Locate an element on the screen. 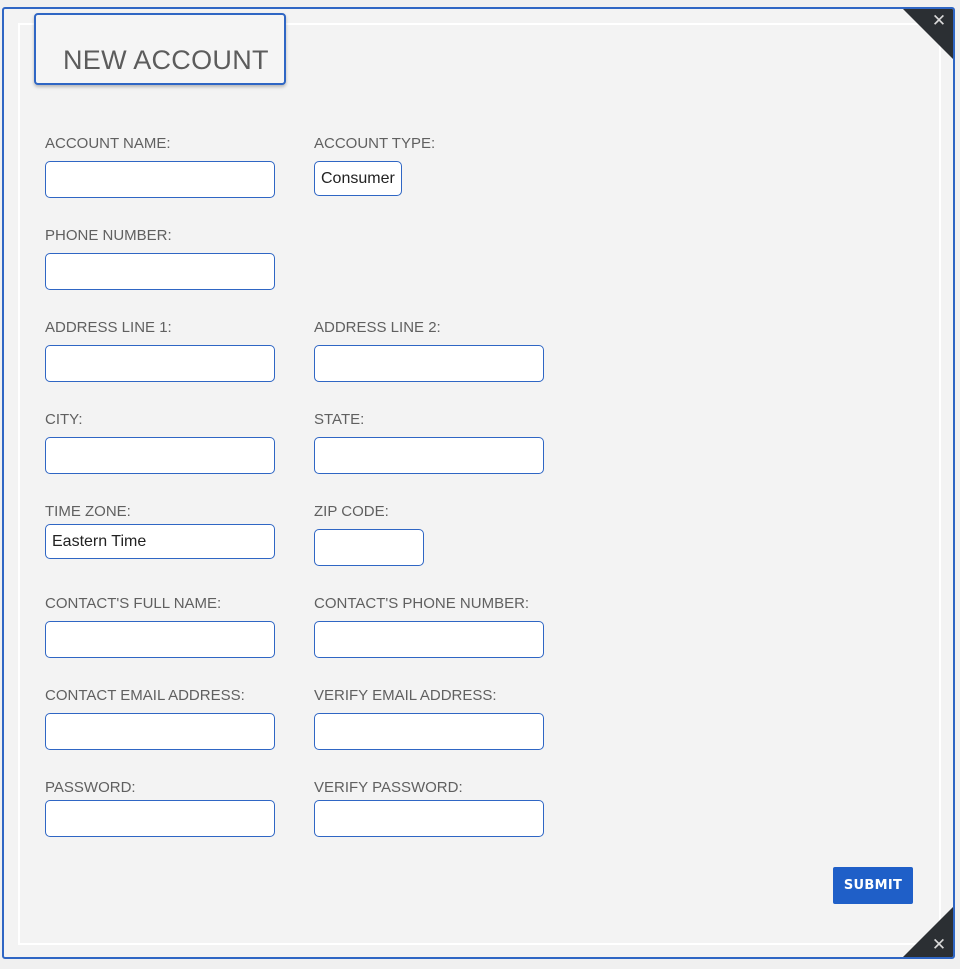 This screenshot has height=969, width=960. contact-email-input is located at coordinates (160, 731).